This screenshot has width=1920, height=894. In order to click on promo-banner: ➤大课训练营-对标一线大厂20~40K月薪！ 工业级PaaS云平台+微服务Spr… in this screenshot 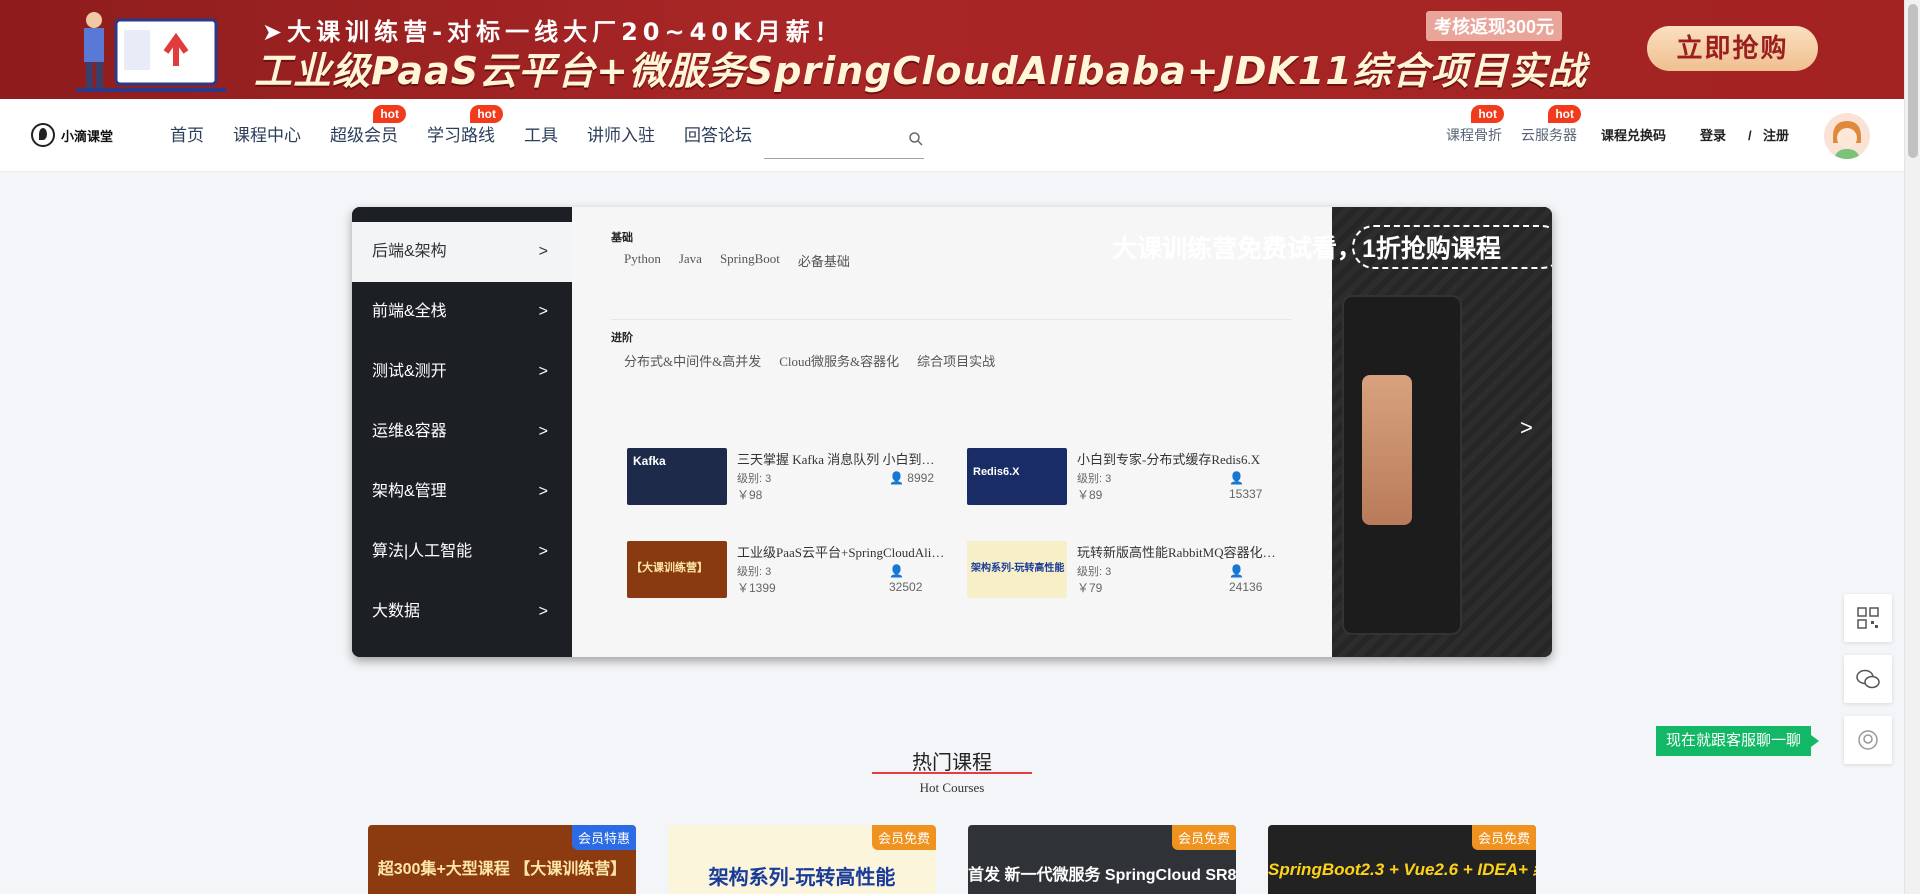, I will do `click(952, 49)`.